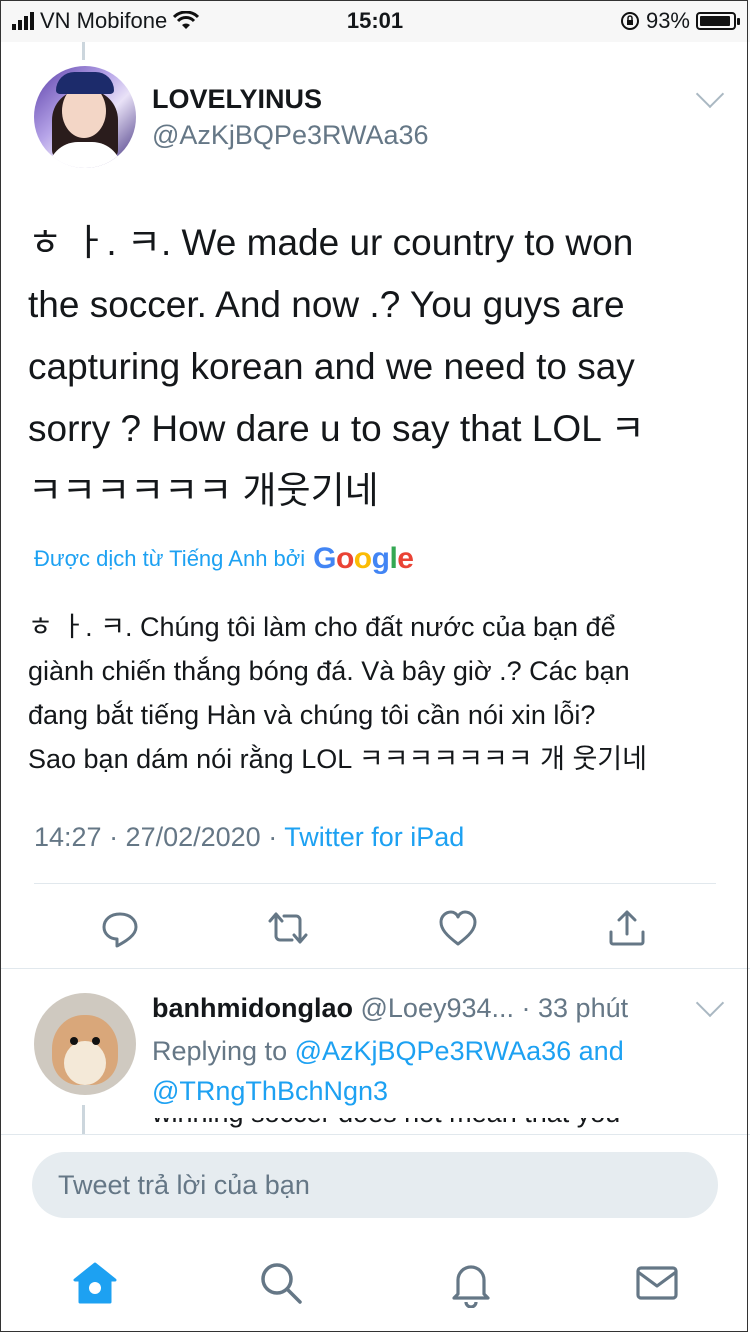 The height and width of the screenshot is (1334, 750). Describe the element at coordinates (375, 1285) in the screenshot. I see `tab-bar` at that location.